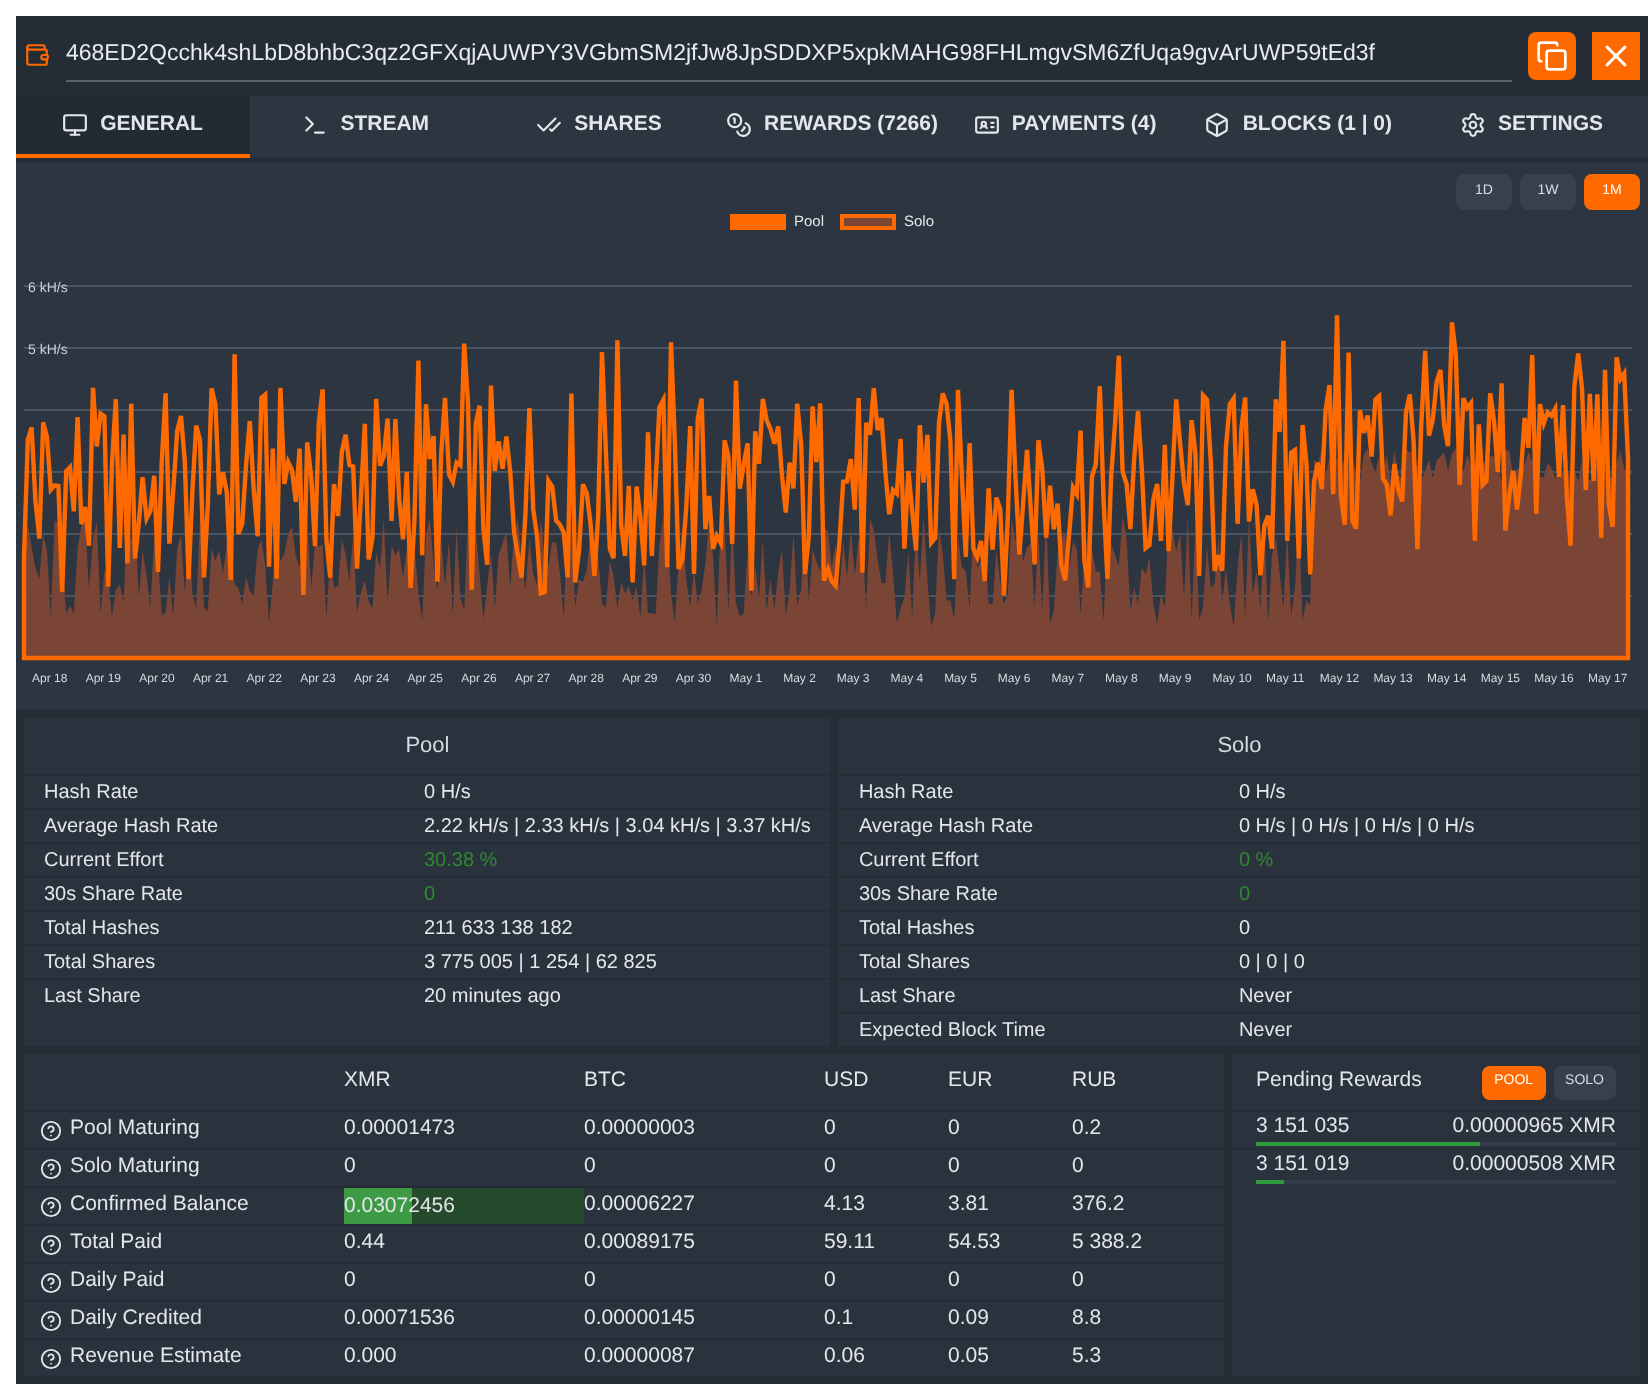 The width and height of the screenshot is (1648, 1384). What do you see at coordinates (1088, 1357) in the screenshot?
I see `table-cell-text: 5.3` at bounding box center [1088, 1357].